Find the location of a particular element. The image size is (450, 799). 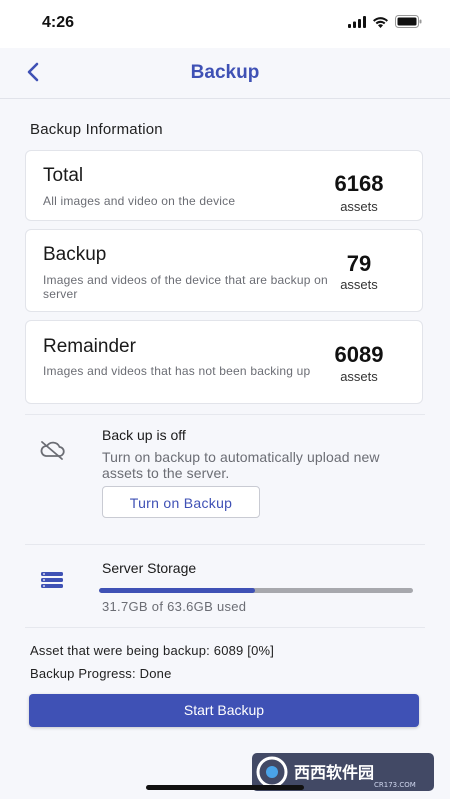

storage-icon is located at coordinates (52, 580).